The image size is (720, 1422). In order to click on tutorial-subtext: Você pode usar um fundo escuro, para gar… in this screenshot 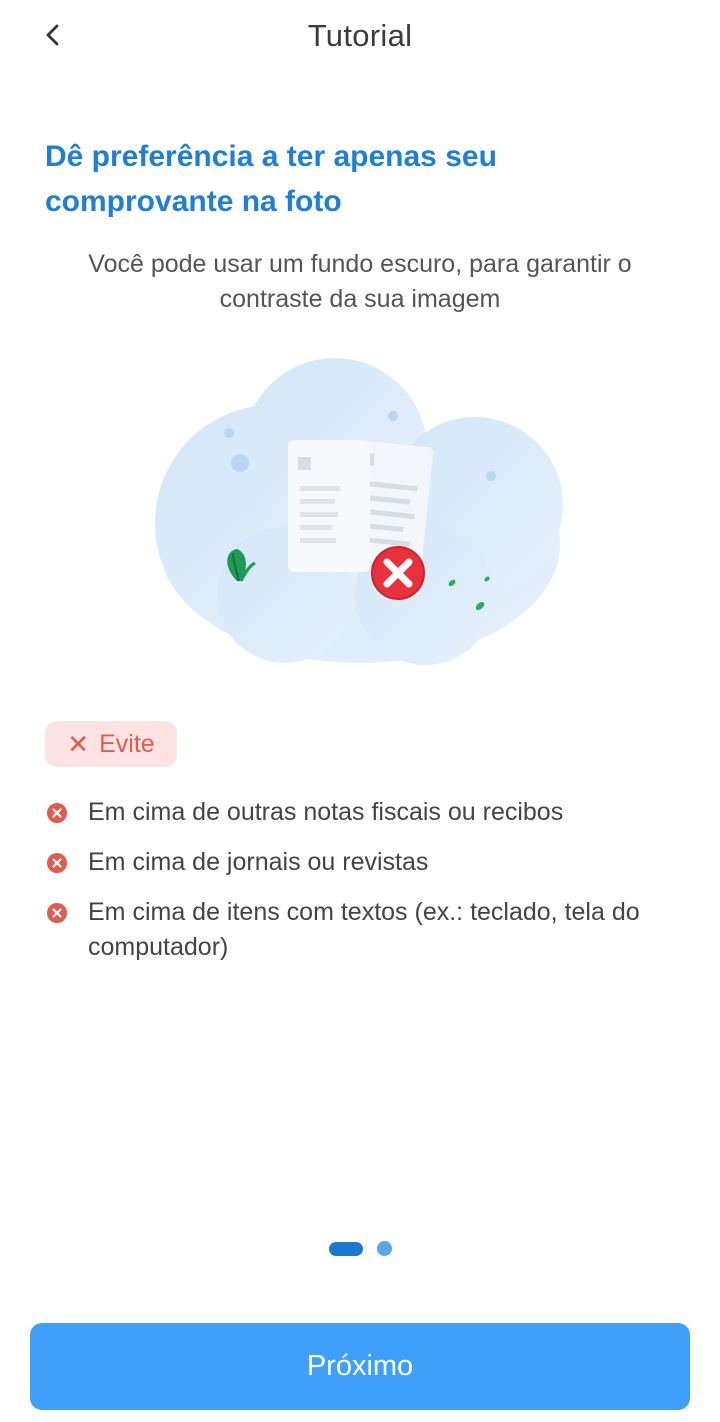, I will do `click(360, 281)`.